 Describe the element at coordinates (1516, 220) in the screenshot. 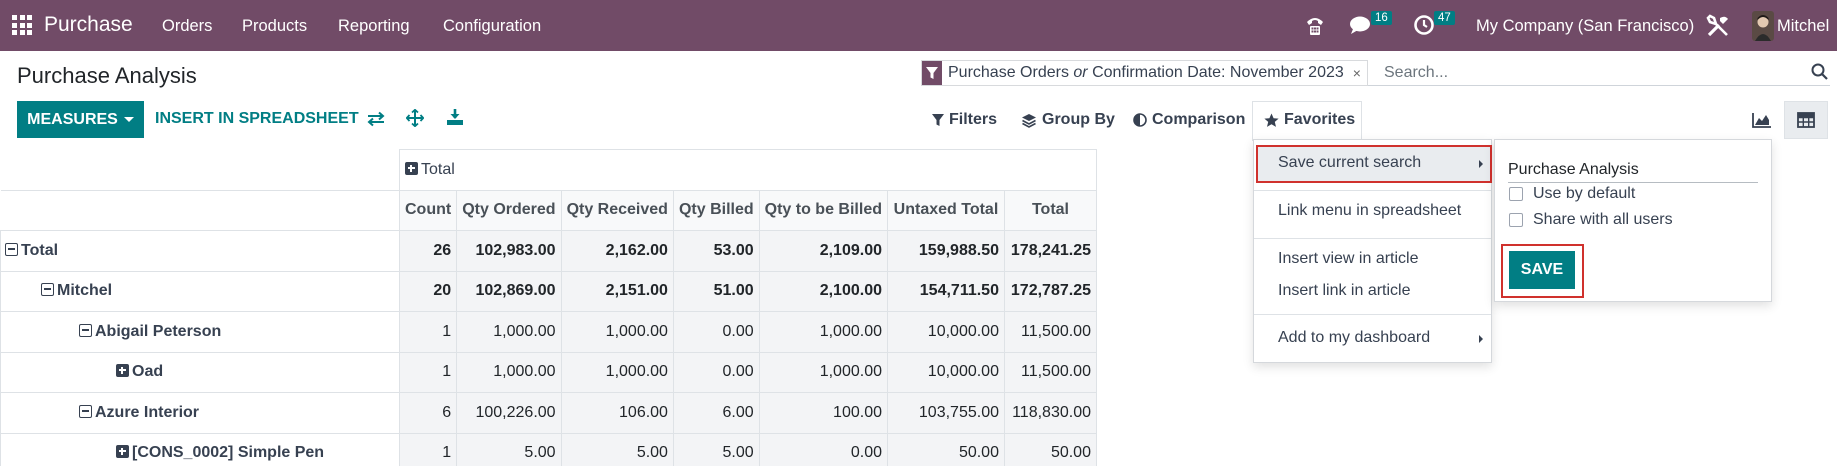

I see `share-with-all-users-checkbox` at that location.